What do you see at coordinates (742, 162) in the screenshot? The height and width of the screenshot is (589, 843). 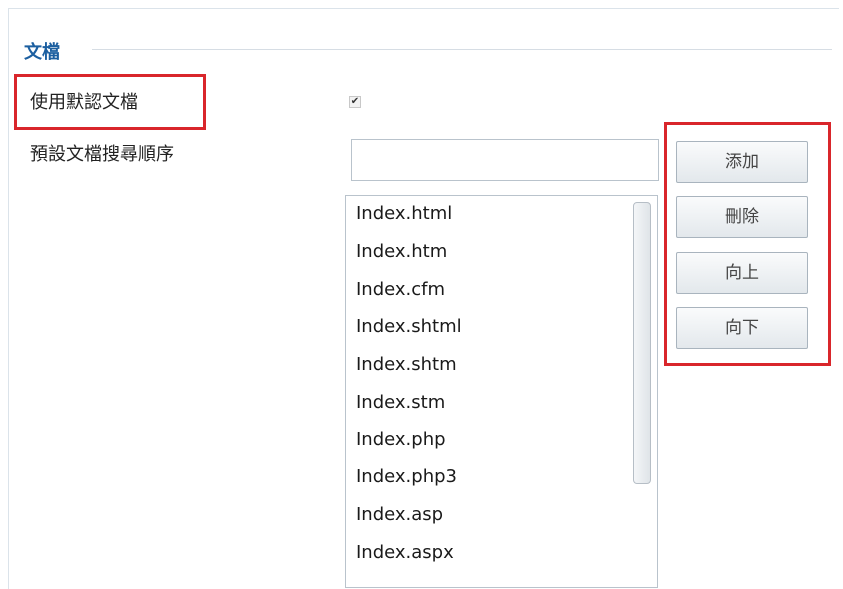 I see `add-button: 添加` at bounding box center [742, 162].